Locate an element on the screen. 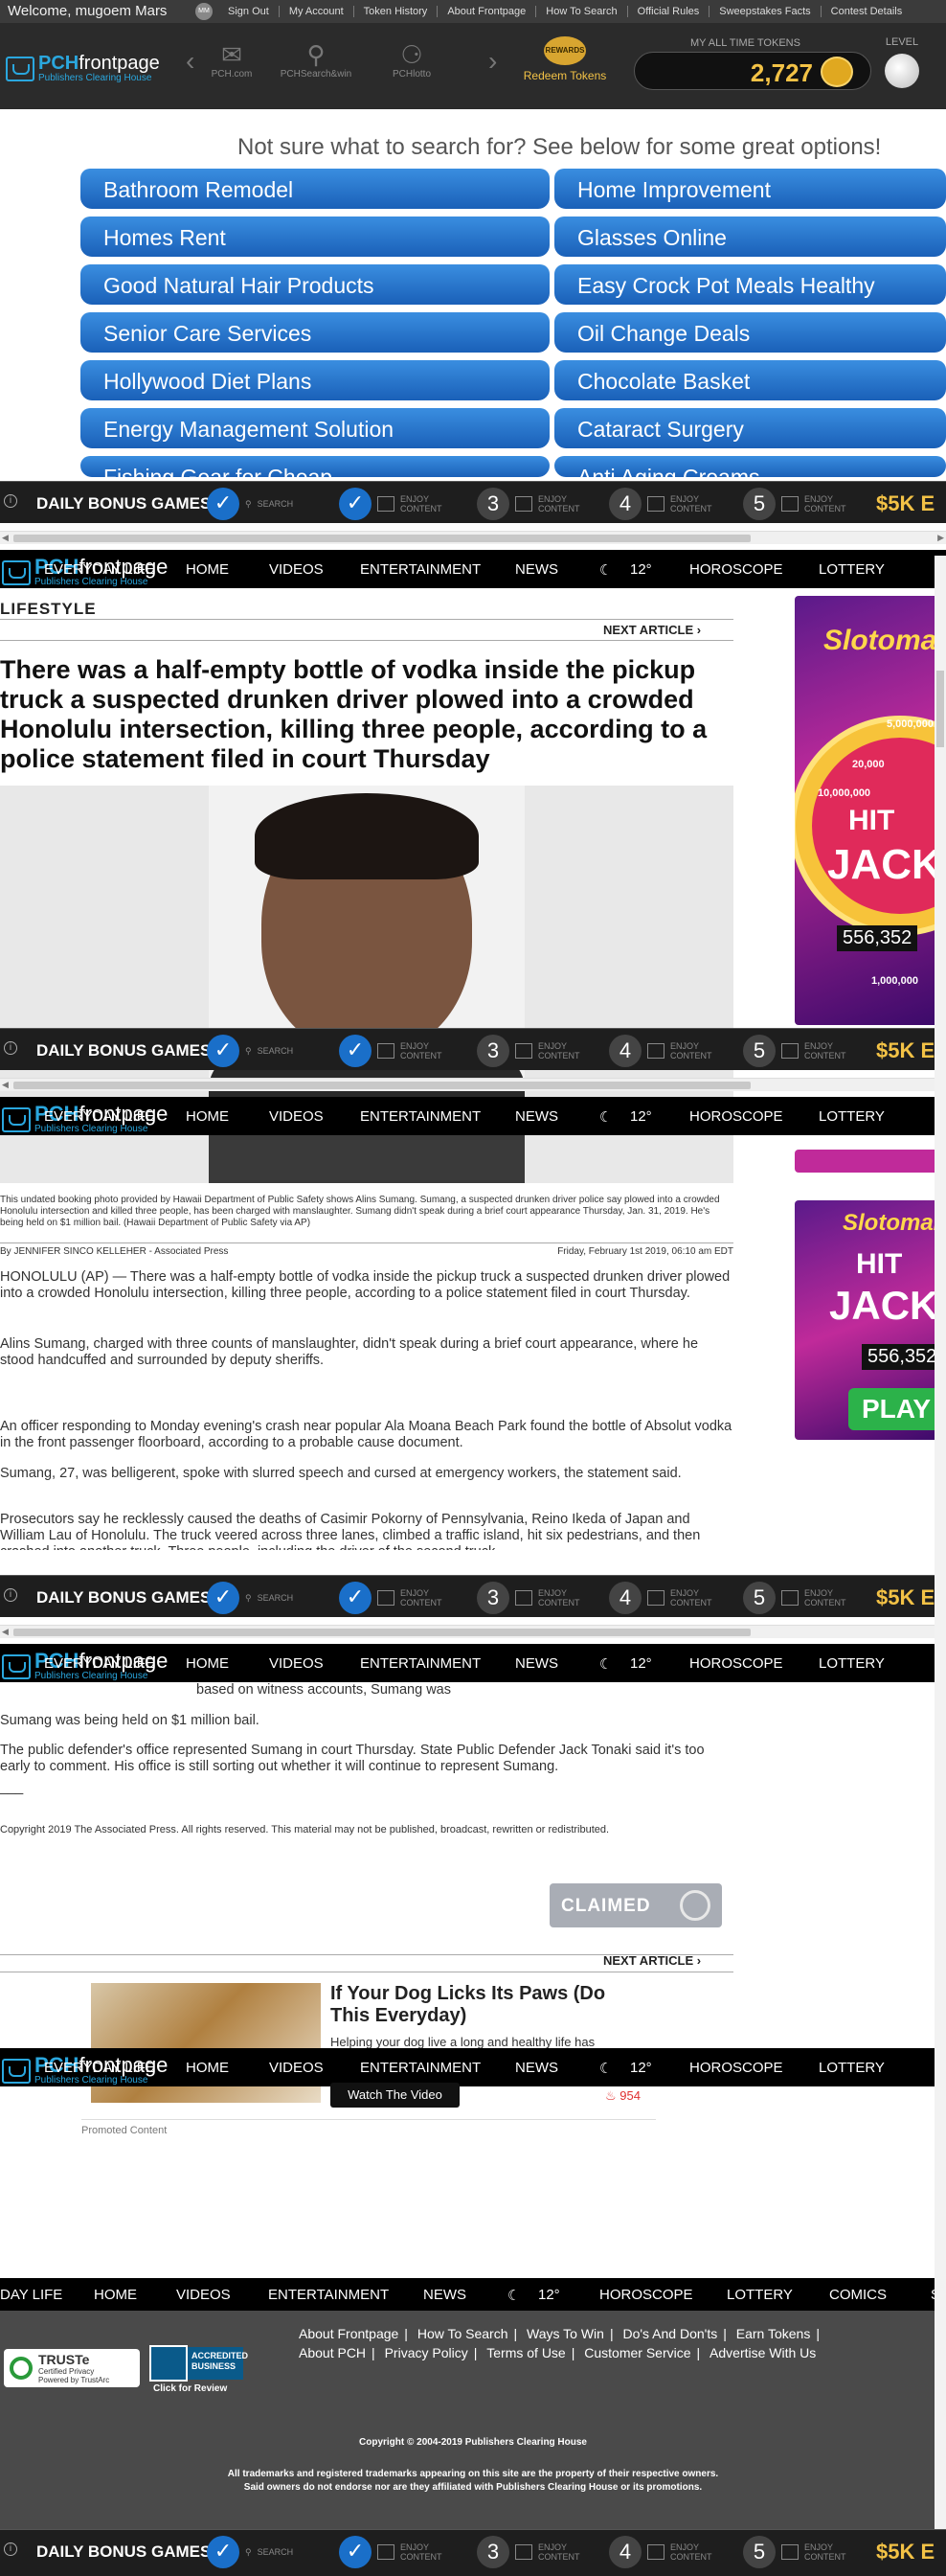 The width and height of the screenshot is (946, 2576). how-to-search-link: How To Search is located at coordinates (582, 11).